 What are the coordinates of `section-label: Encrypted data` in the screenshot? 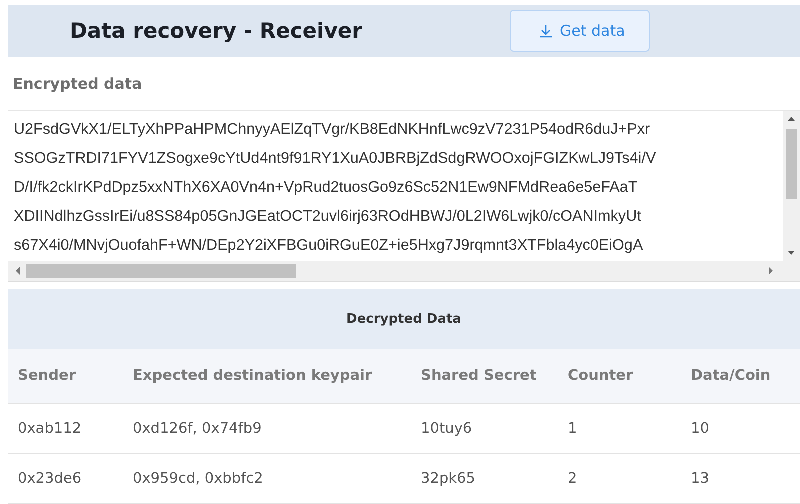 It's located at (404, 84).